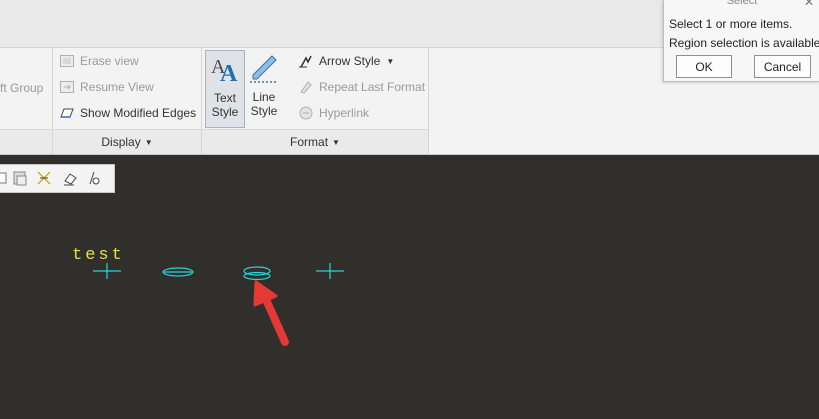 Image resolution: width=819 pixels, height=419 pixels. I want to click on hyperlink-button: Hyperlink, so click(333, 113).